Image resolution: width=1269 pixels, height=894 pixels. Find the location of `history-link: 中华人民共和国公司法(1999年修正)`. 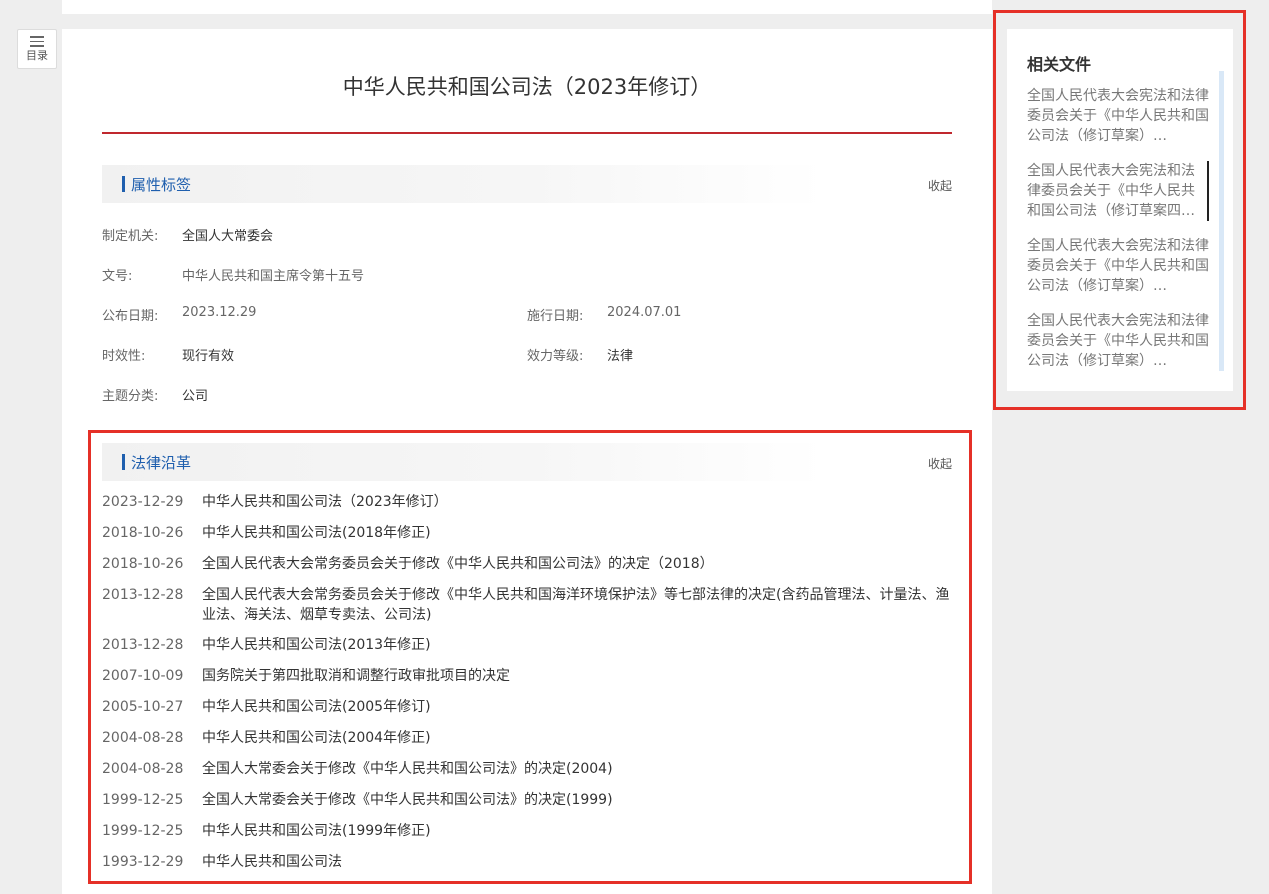

history-link: 中华人民共和国公司法(1999年修正) is located at coordinates (577, 831).